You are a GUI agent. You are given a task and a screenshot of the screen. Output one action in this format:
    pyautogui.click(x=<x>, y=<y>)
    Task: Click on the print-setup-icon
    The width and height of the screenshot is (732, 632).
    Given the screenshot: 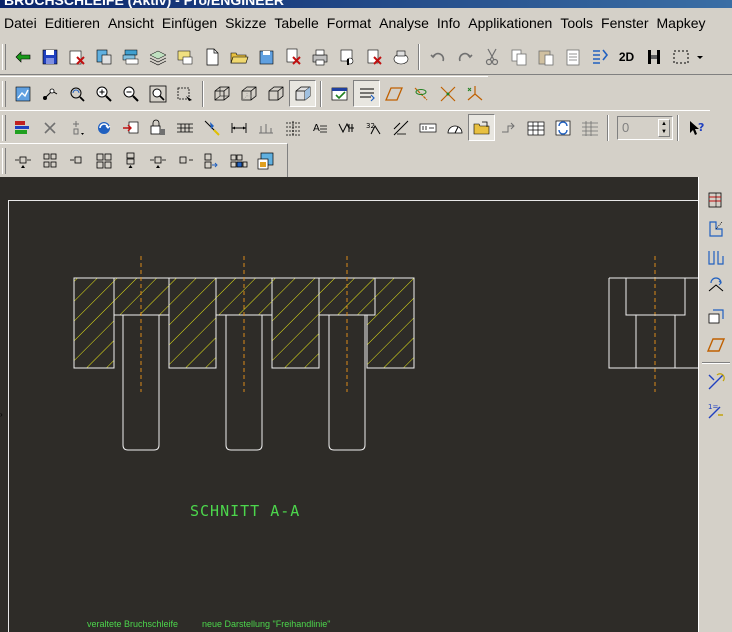 What is the action you would take?
    pyautogui.click(x=76, y=57)
    